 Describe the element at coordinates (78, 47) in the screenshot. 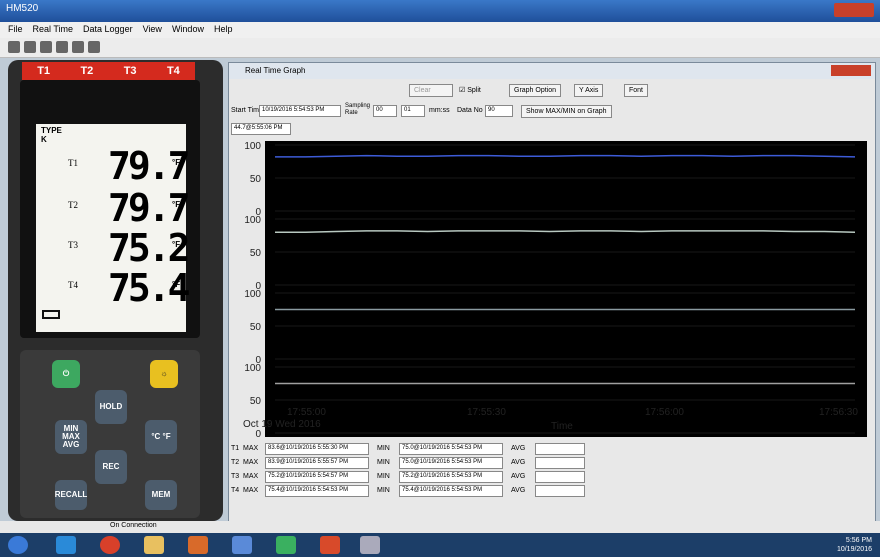

I see `graph-icon` at that location.